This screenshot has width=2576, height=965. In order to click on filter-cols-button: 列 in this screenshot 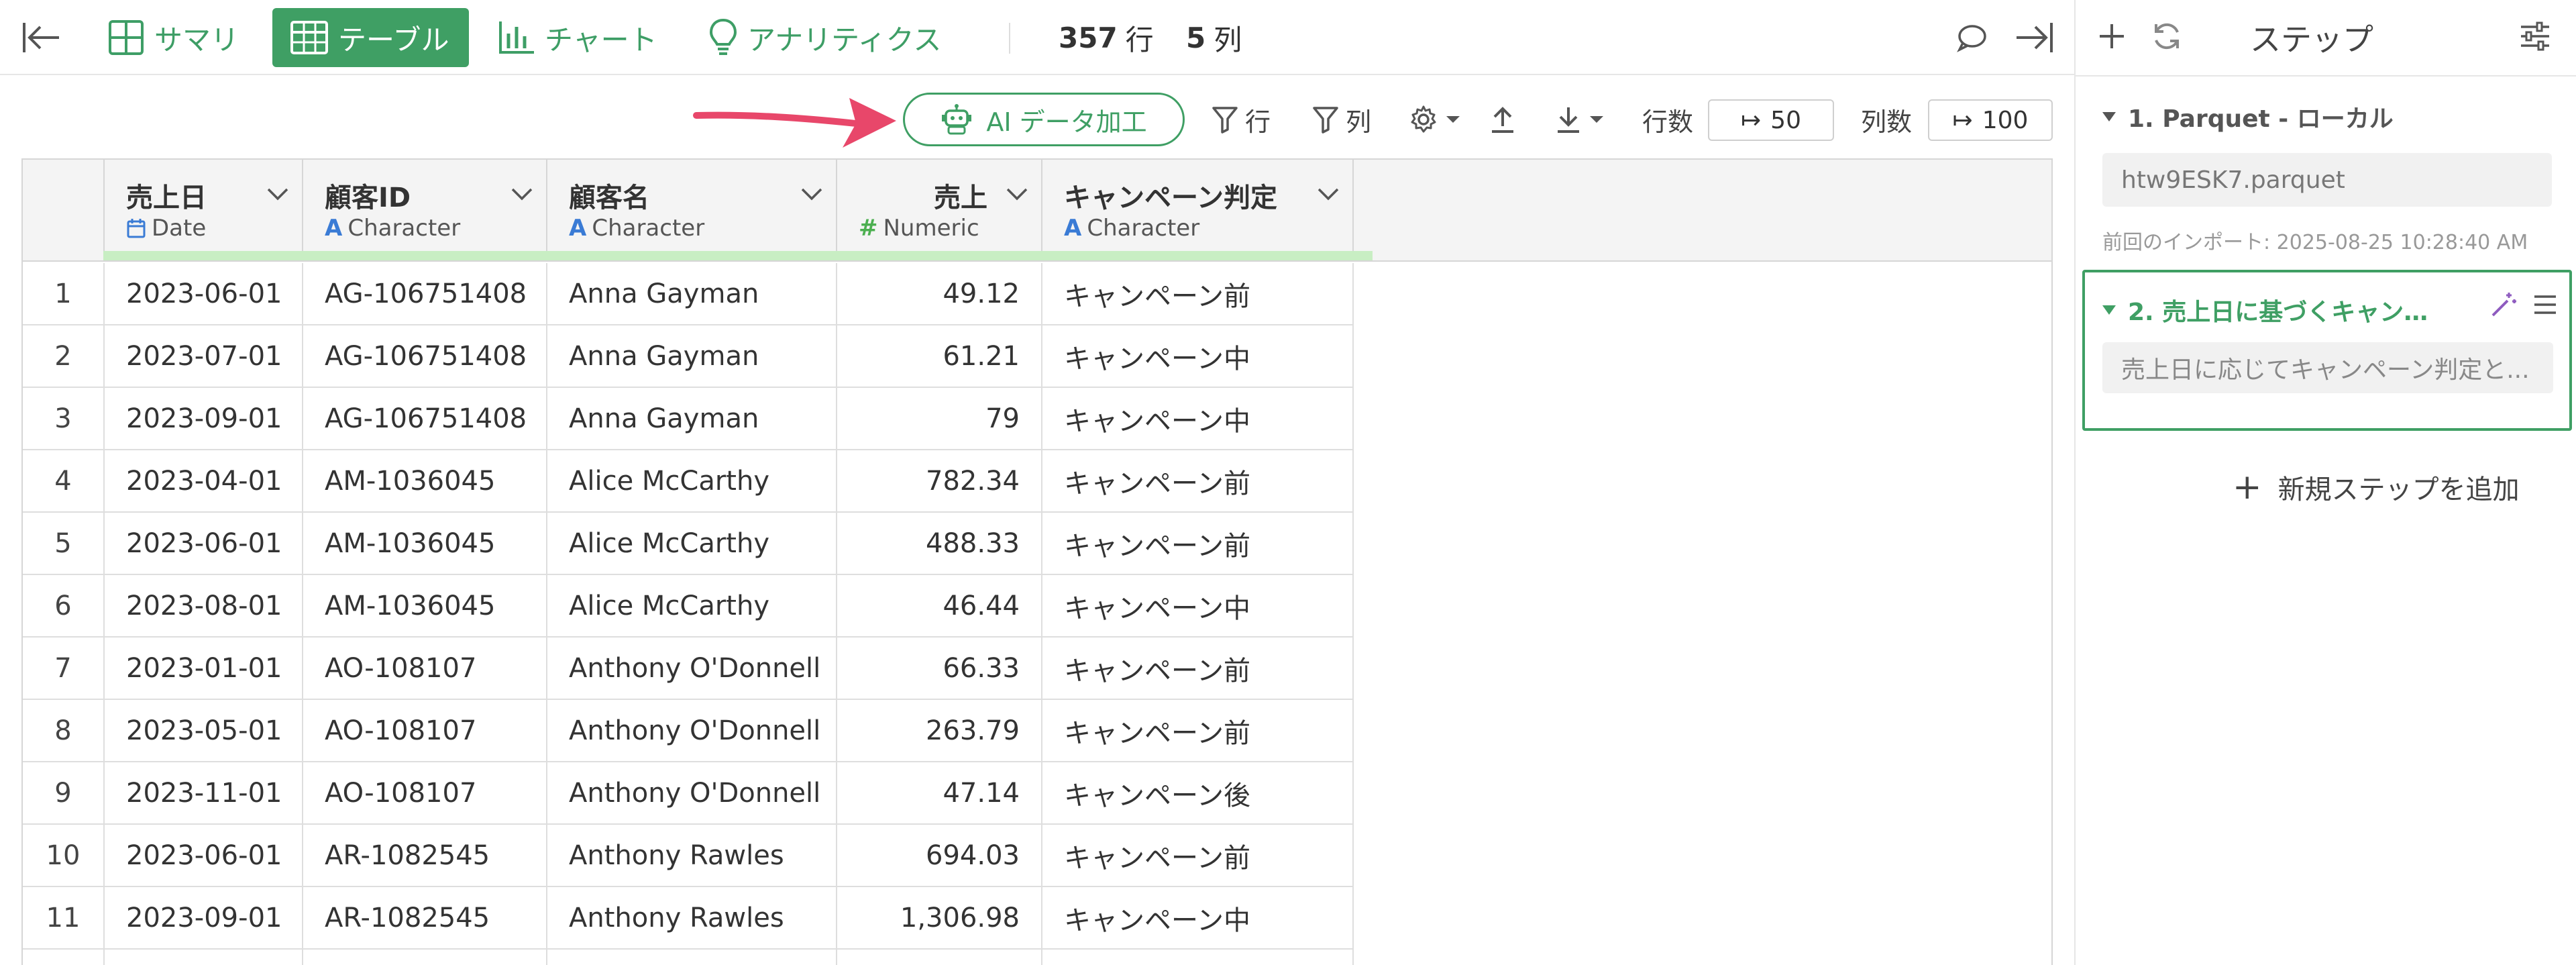, I will do `click(1341, 119)`.